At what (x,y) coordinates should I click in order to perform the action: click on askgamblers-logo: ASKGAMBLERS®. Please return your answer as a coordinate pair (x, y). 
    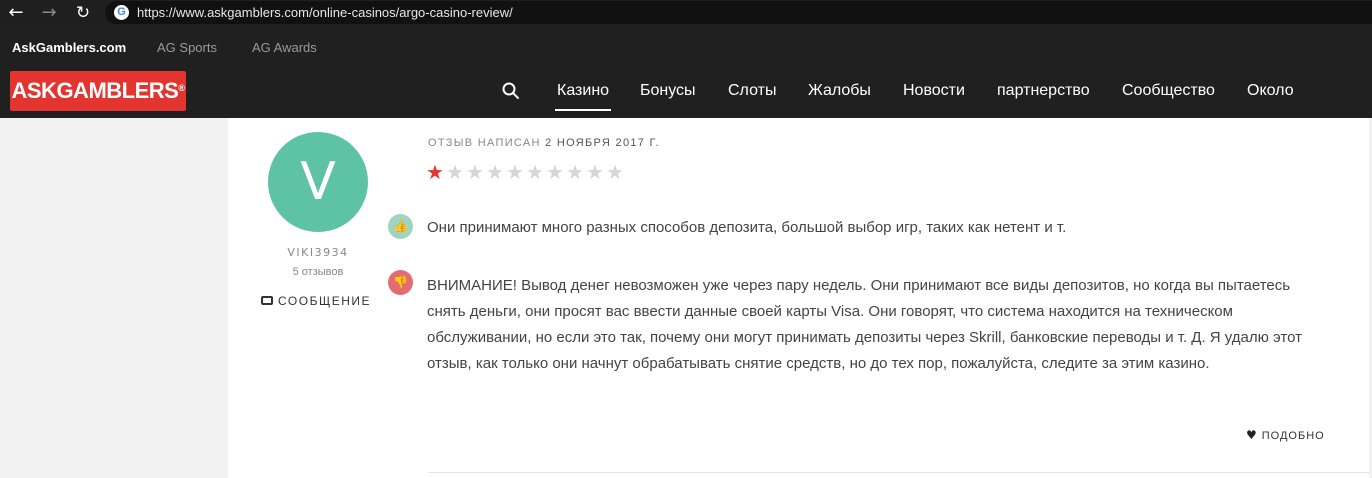
    Looking at the image, I should click on (98, 91).